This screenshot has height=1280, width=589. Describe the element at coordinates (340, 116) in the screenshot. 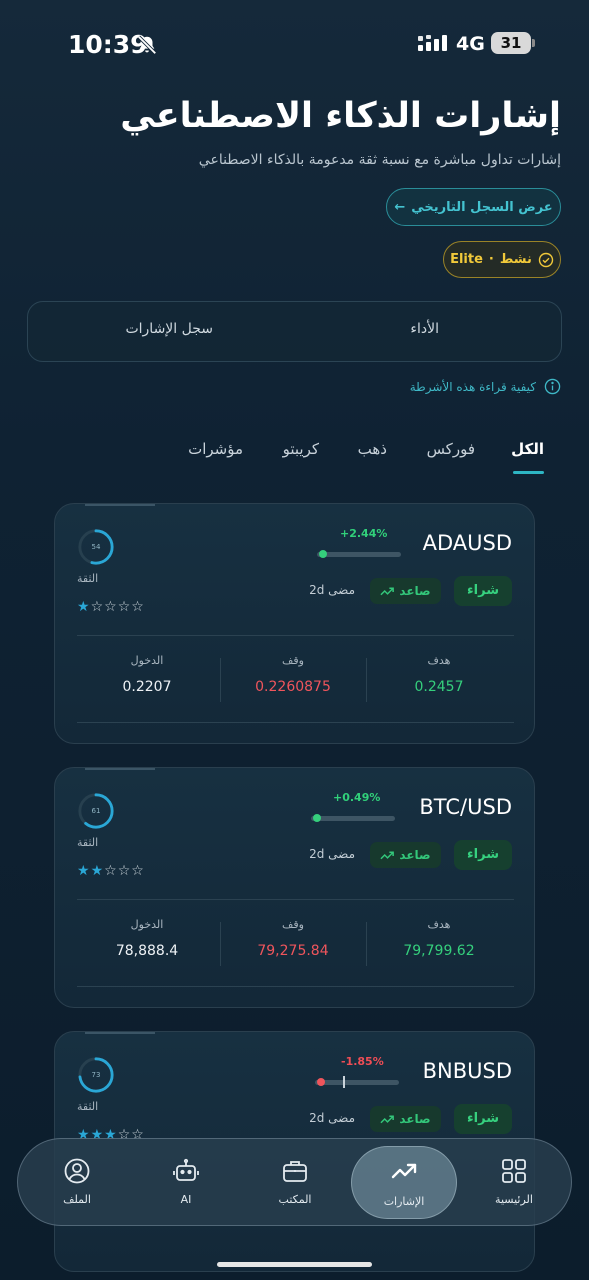

I see `page-title: إشارات الذكاء الاصطناعي` at that location.